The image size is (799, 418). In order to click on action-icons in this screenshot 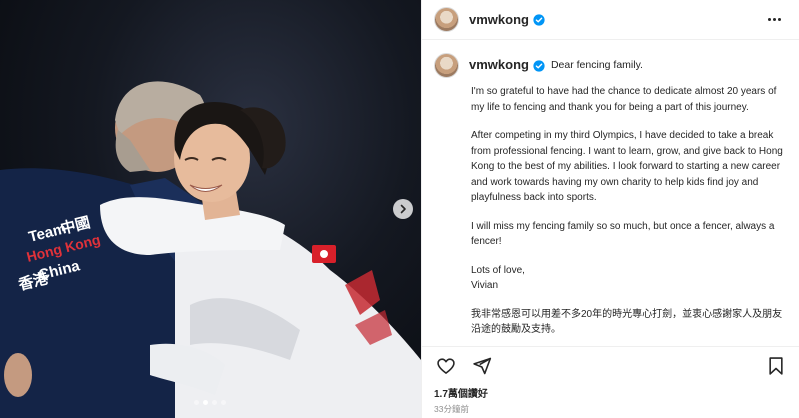, I will do `click(611, 366)`.